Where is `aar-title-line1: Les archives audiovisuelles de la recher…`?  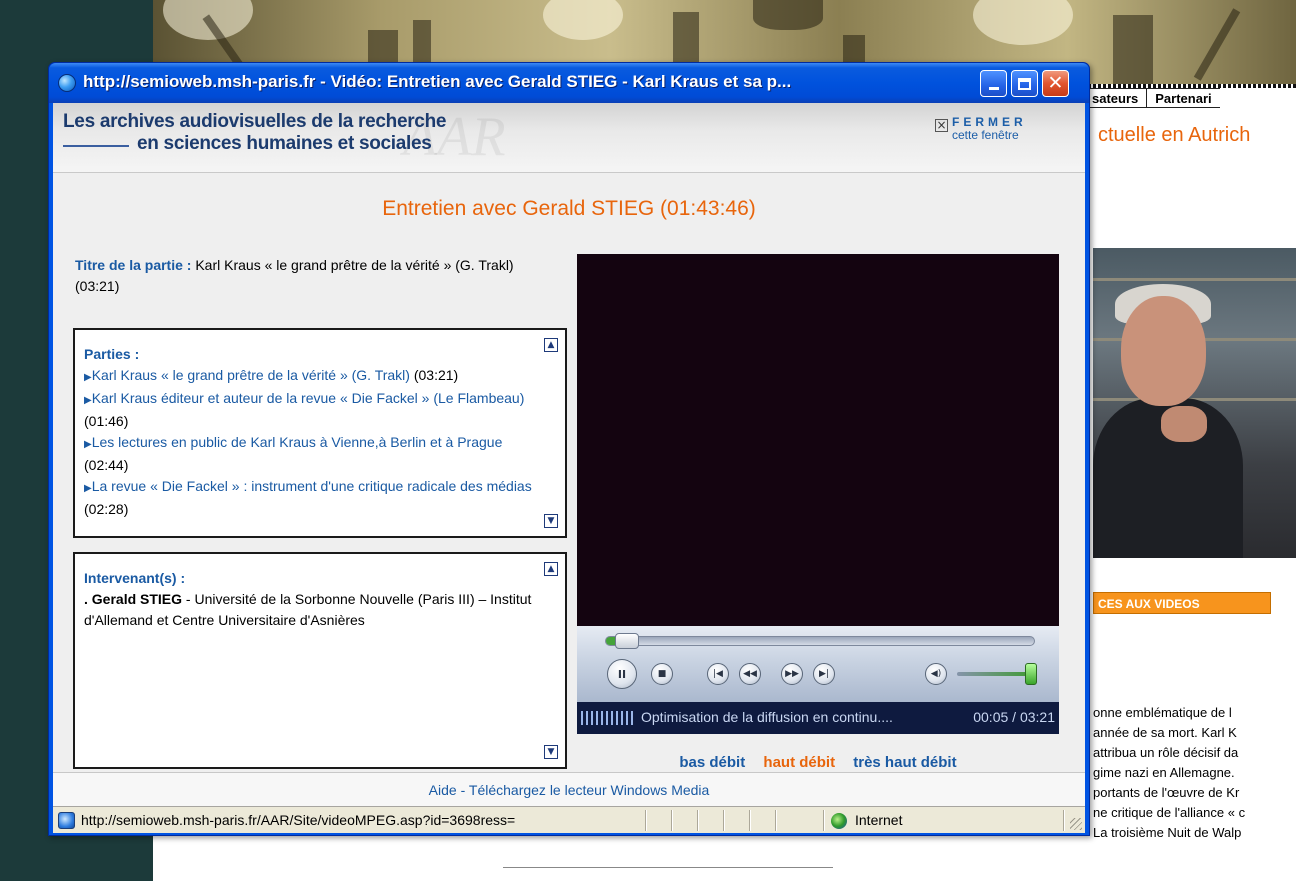 aar-title-line1: Les archives audiovisuelles de la recher… is located at coordinates (255, 121).